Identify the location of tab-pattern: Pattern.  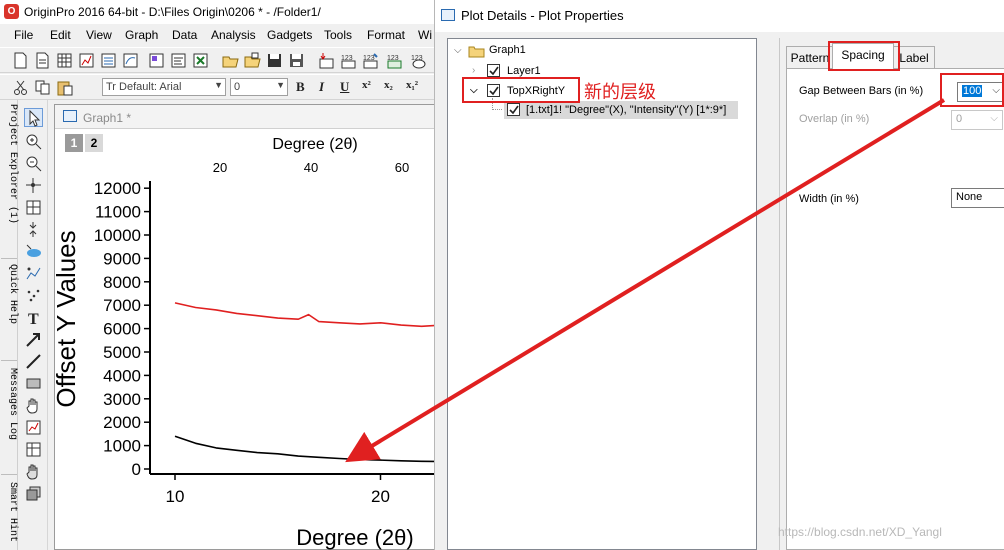
(810, 58).